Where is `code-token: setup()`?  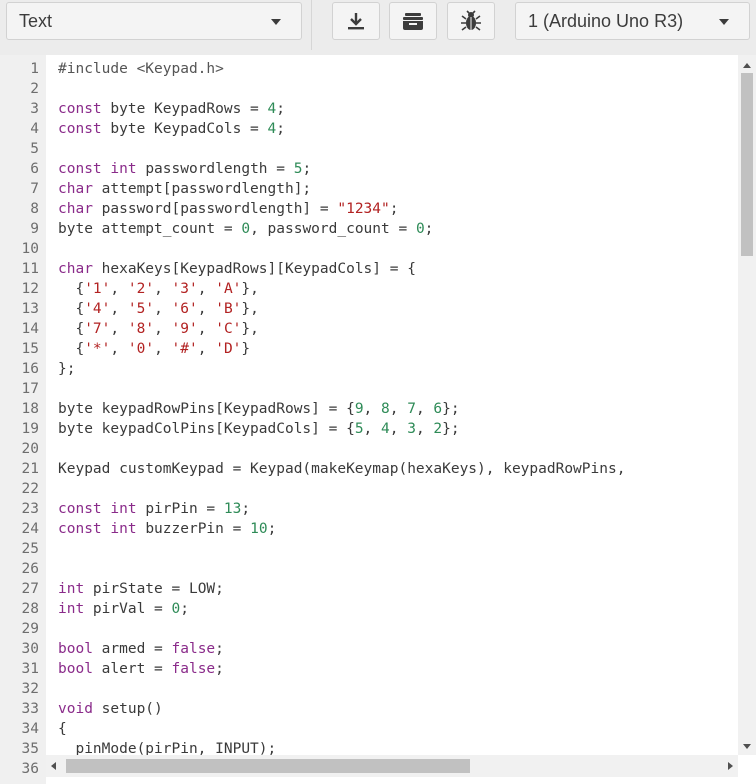 code-token: setup() is located at coordinates (127, 709).